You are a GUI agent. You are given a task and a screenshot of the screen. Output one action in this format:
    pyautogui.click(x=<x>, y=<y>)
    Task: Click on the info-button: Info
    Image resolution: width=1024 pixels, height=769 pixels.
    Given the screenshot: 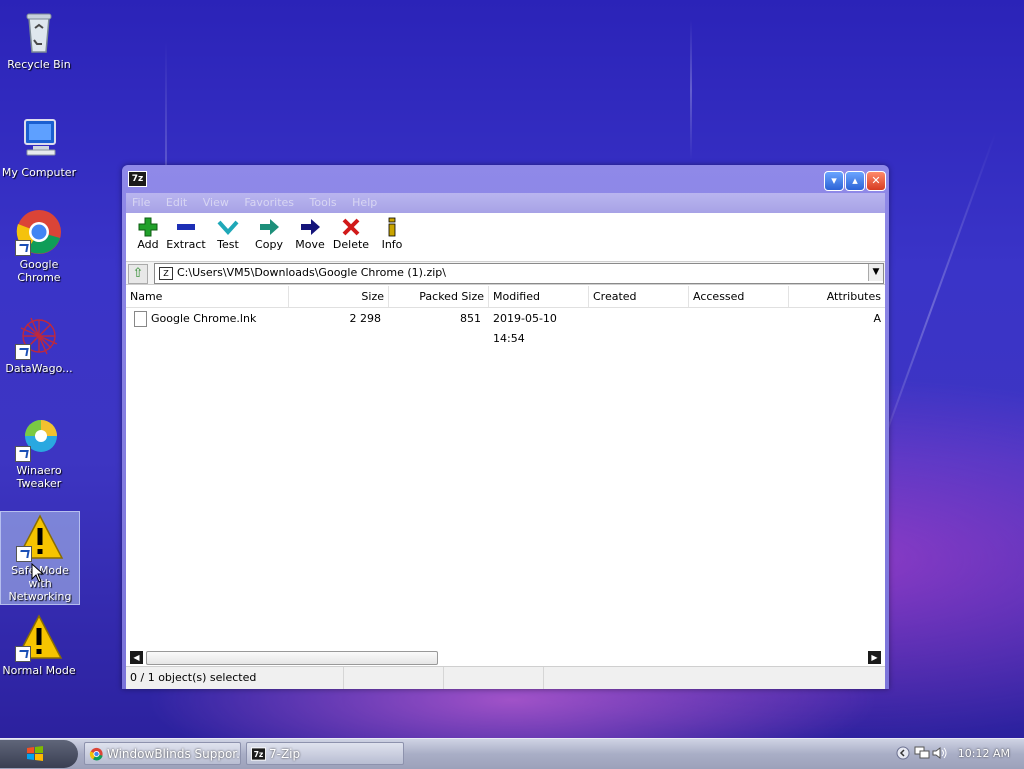 What is the action you would take?
    pyautogui.click(x=392, y=233)
    